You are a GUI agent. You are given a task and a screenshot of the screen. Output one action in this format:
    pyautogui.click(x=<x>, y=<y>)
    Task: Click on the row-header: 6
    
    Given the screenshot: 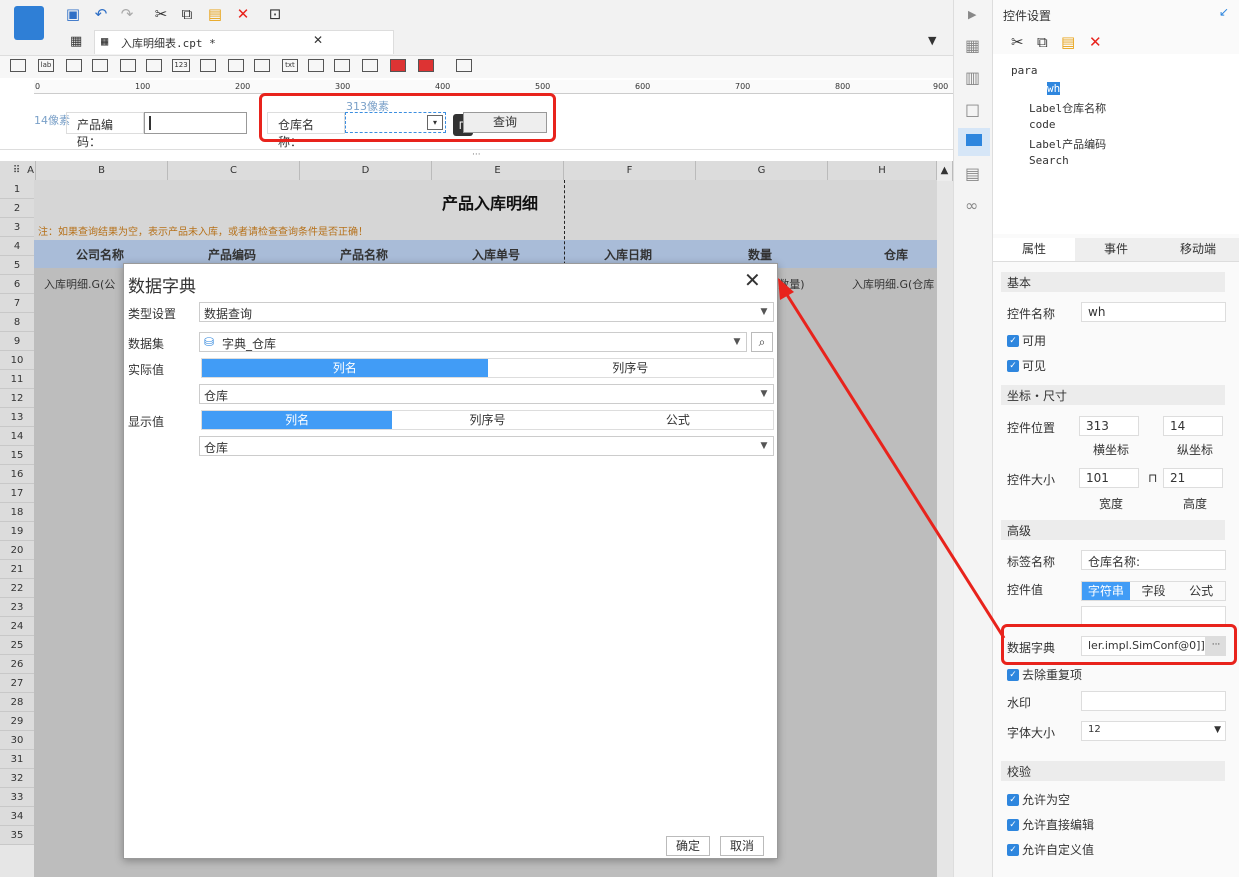 What is the action you would take?
    pyautogui.click(x=17, y=284)
    